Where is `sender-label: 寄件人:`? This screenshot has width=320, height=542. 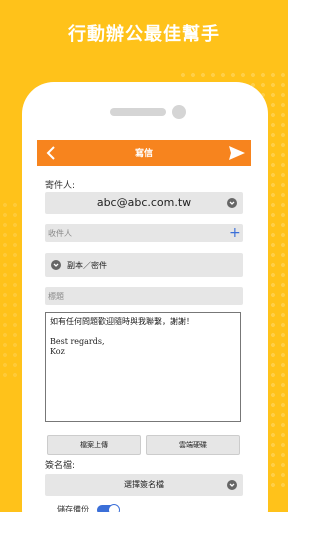 sender-label: 寄件人: is located at coordinates (60, 186).